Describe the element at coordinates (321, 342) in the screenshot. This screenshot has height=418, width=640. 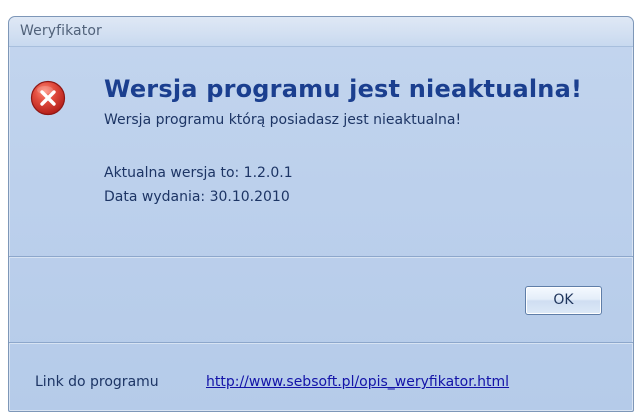
I see `separator-bottom` at that location.